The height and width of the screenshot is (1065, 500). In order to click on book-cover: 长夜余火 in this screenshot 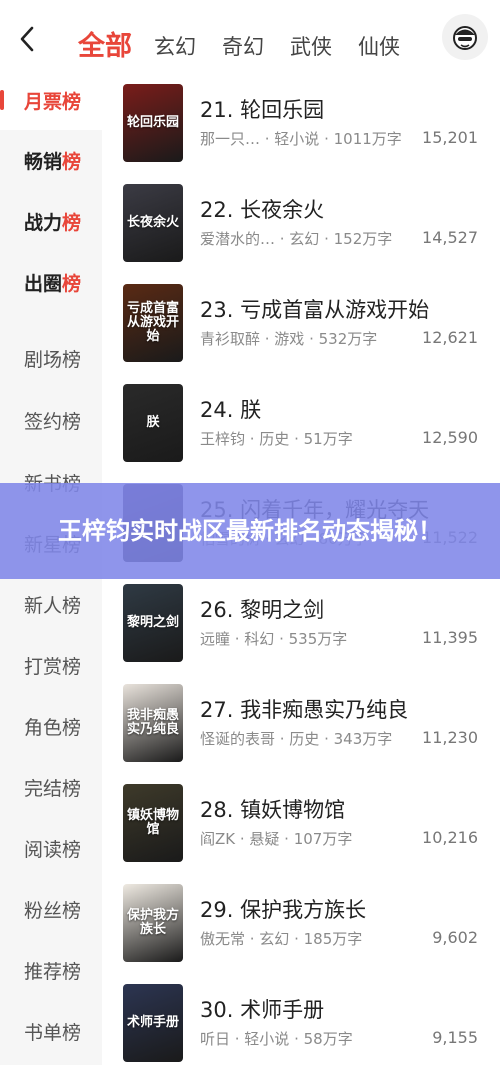, I will do `click(153, 223)`.